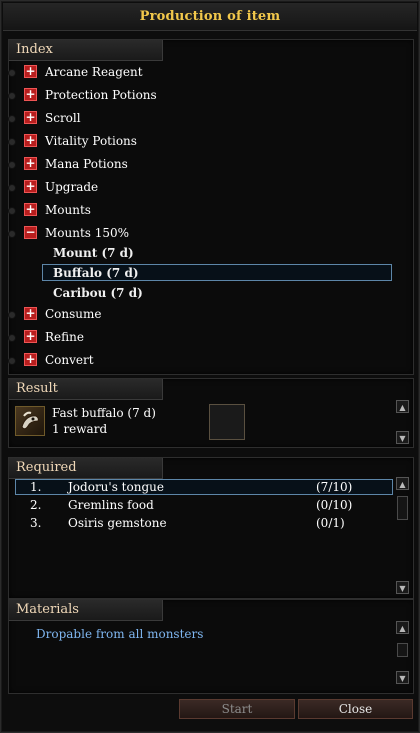 The height and width of the screenshot is (733, 420). What do you see at coordinates (36, 487) in the screenshot?
I see `required-index: 1.` at bounding box center [36, 487].